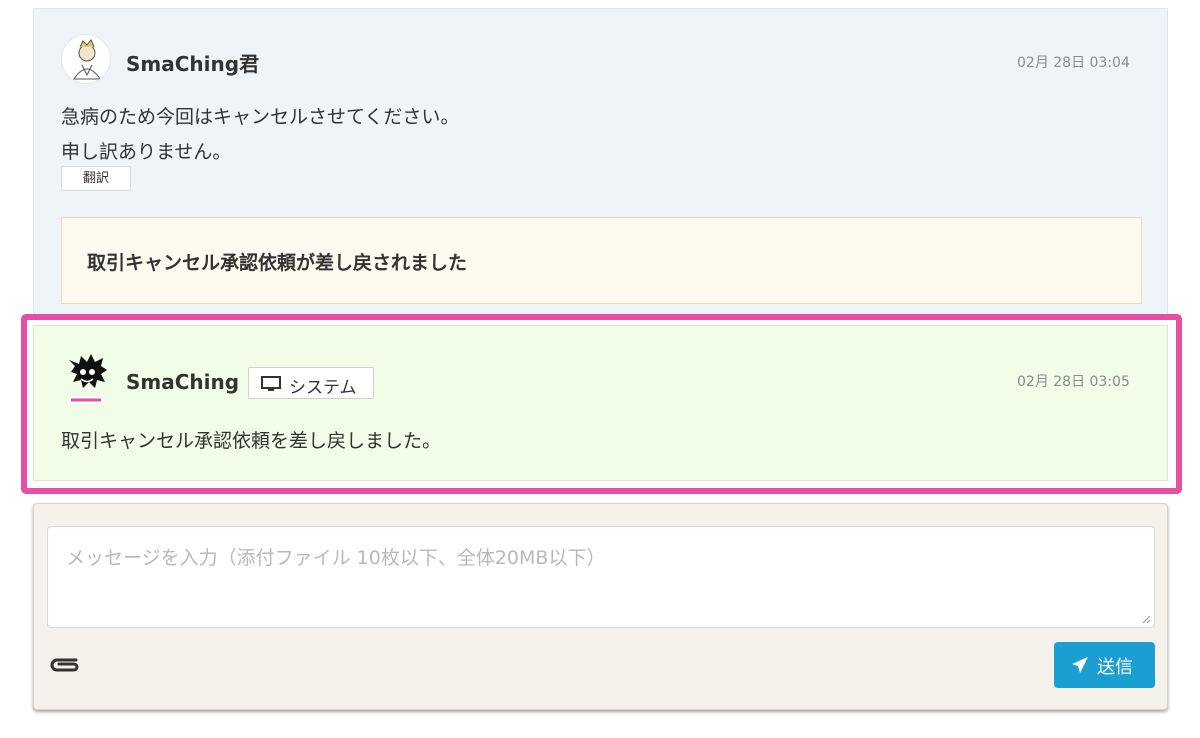 The height and width of the screenshot is (738, 1200). I want to click on user-avatar, so click(86, 59).